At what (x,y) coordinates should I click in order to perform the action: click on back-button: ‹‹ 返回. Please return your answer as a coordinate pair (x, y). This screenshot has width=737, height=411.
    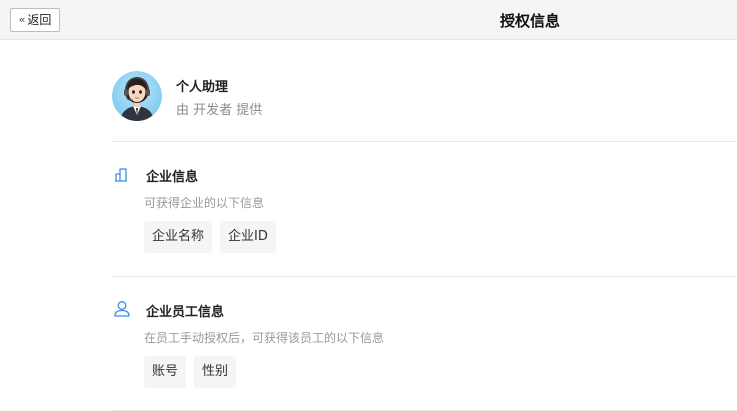
    Looking at the image, I should click on (35, 20).